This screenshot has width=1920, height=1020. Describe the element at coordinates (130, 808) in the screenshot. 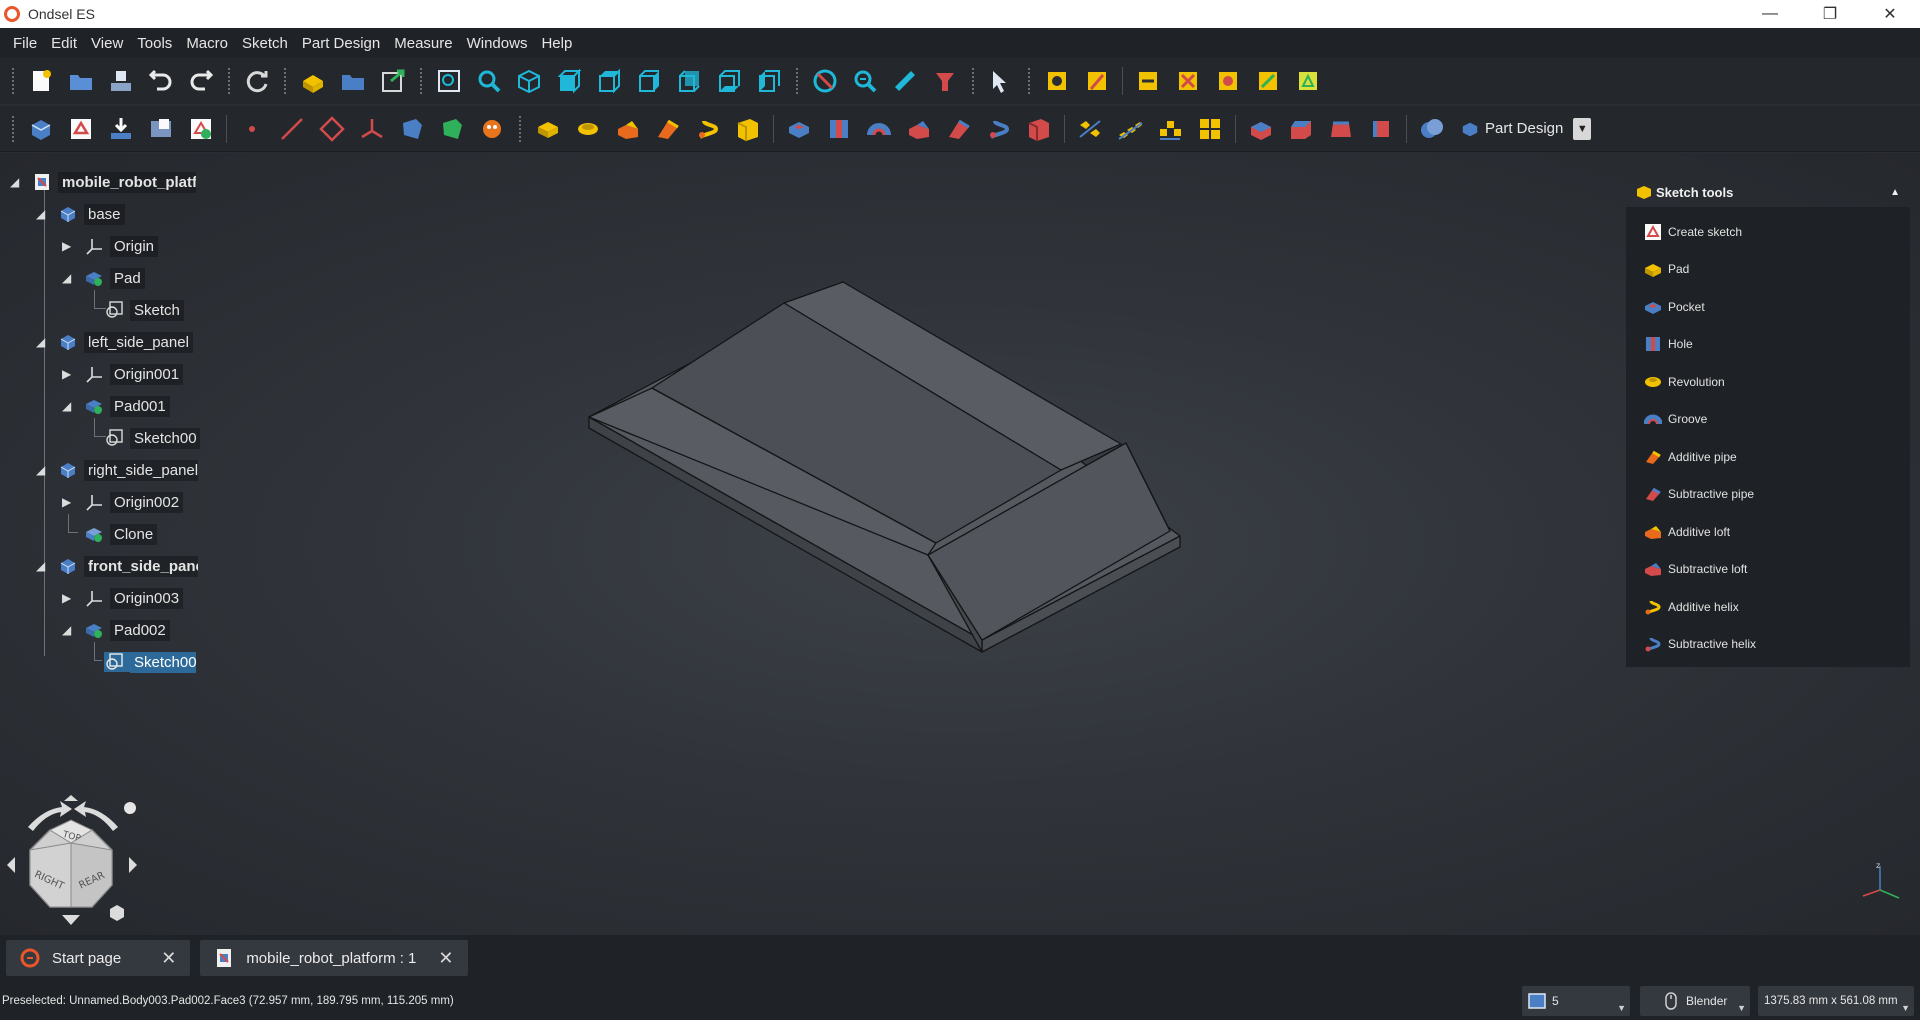

I see `nav-menu-dot-icon` at that location.